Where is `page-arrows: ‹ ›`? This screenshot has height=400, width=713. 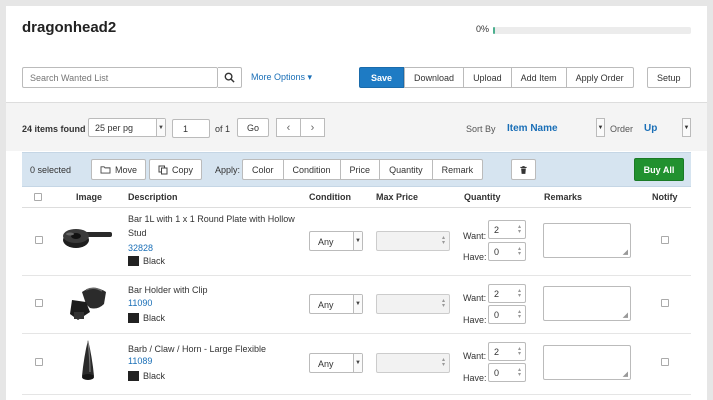 page-arrows: ‹ › is located at coordinates (300, 127).